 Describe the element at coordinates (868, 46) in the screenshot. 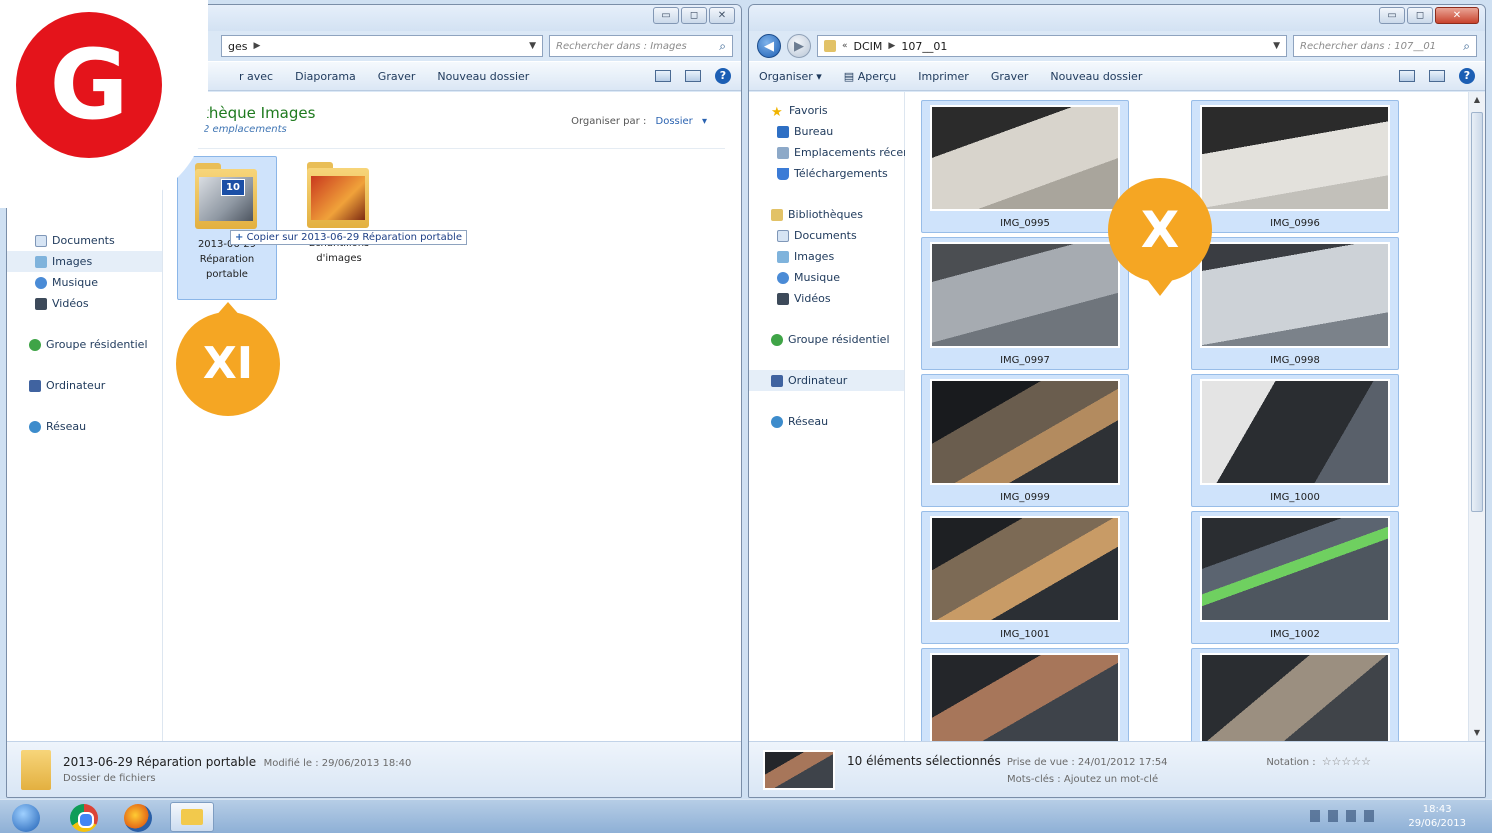

I see `breadcrumb-dcim: DCIM` at that location.